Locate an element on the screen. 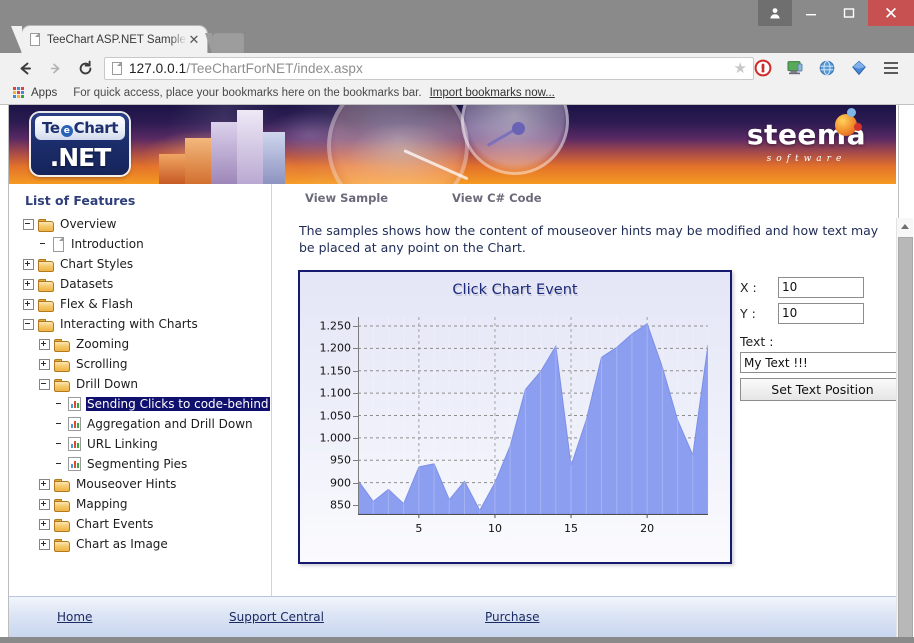  text-input is located at coordinates (821, 362).